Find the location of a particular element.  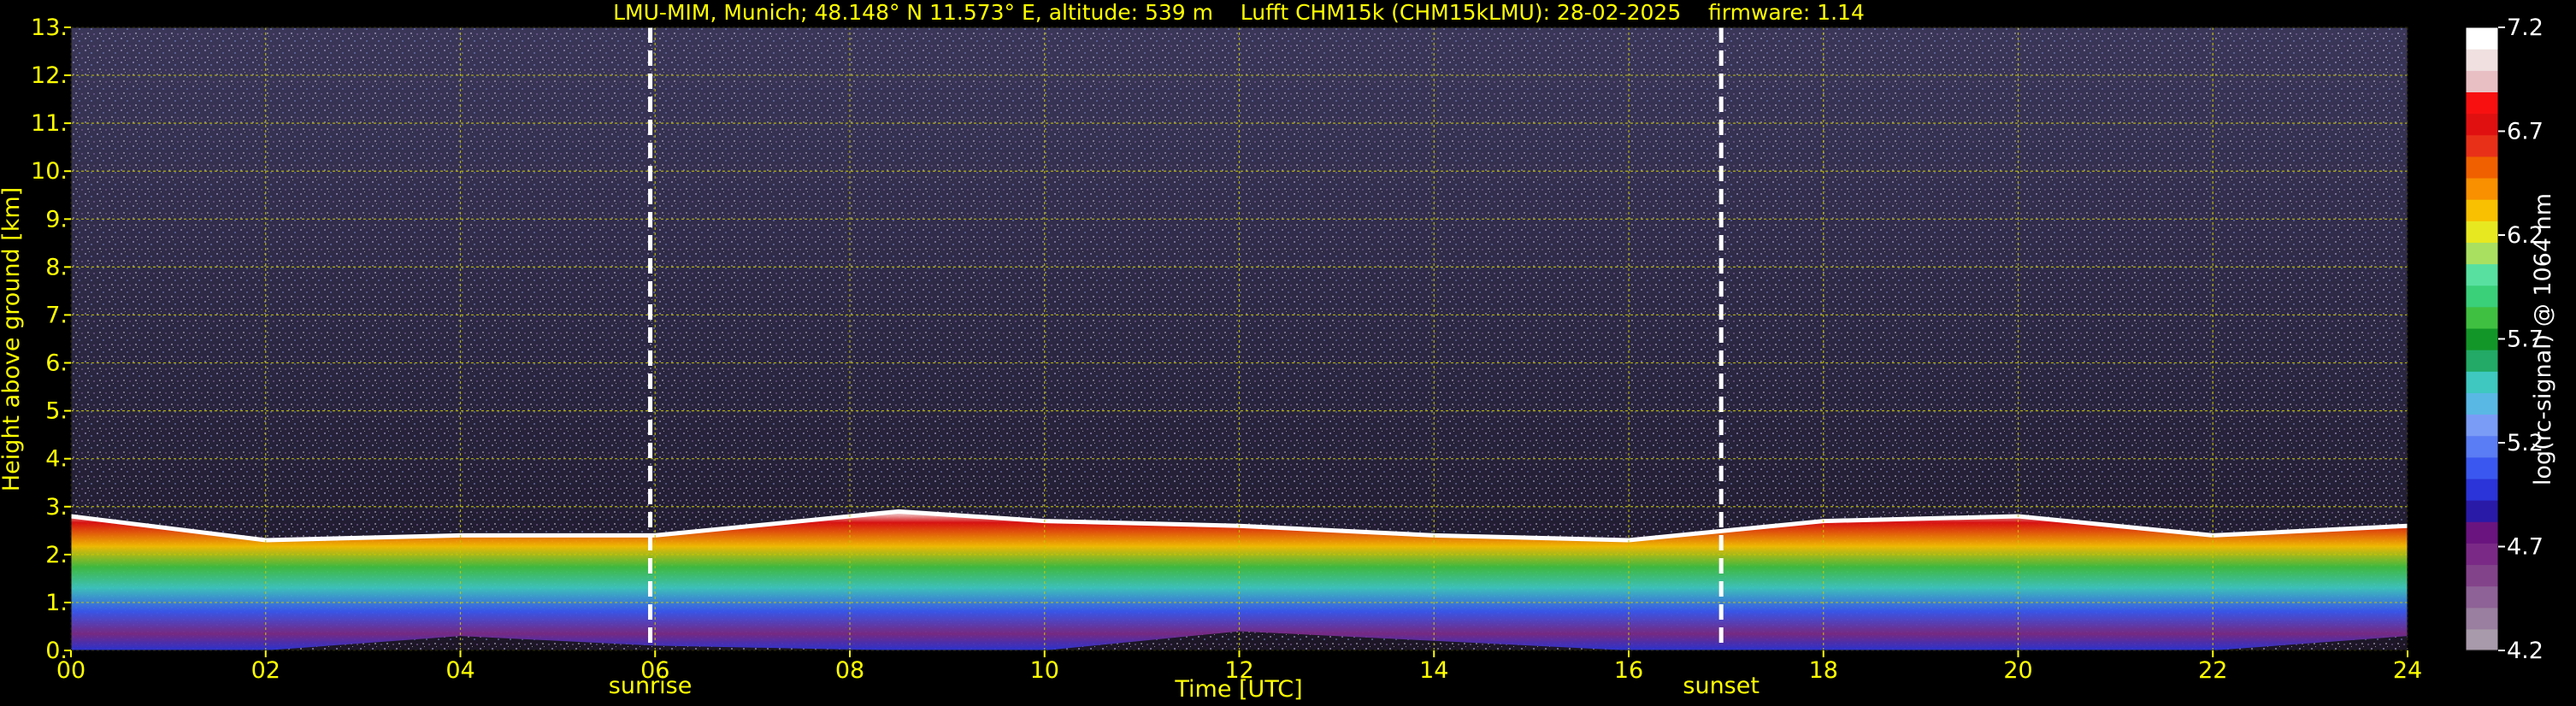

x-tick-label: 14 is located at coordinates (1433, 670).